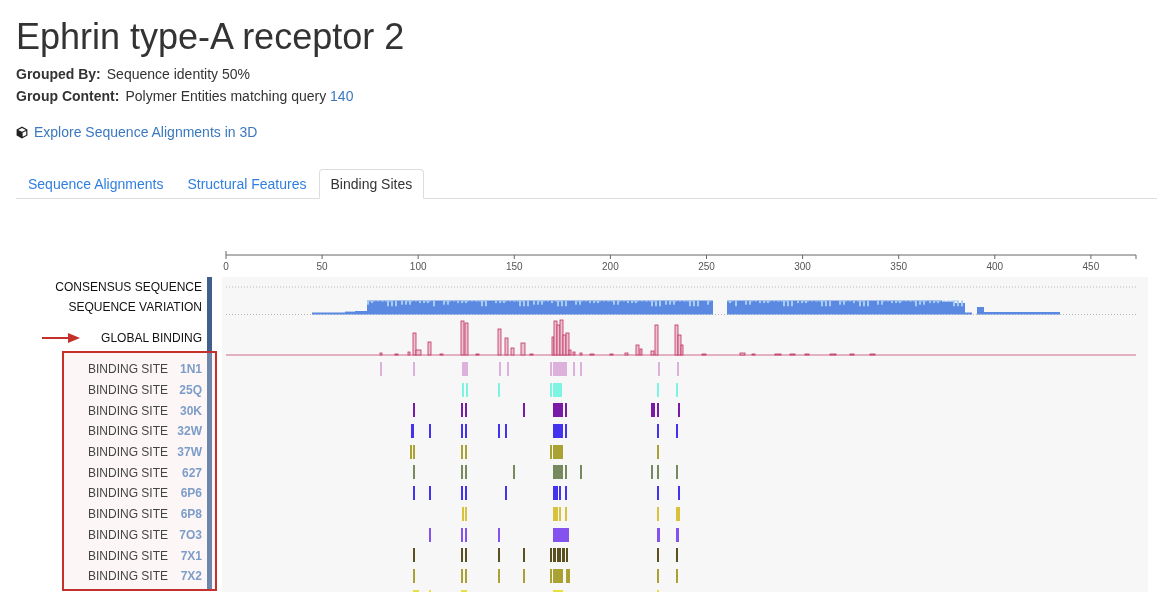 This screenshot has height=611, width=1170. Describe the element at coordinates (226, 267) in the screenshot. I see `axis-tick-label: 0` at that location.